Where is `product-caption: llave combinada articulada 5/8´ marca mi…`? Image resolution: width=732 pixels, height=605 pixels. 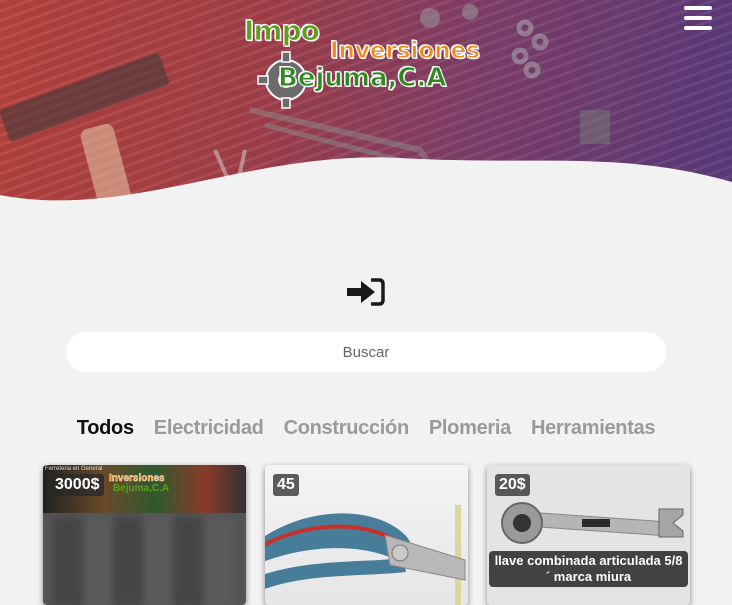 product-caption: llave combinada articulada 5/8´ marca mi… is located at coordinates (588, 569).